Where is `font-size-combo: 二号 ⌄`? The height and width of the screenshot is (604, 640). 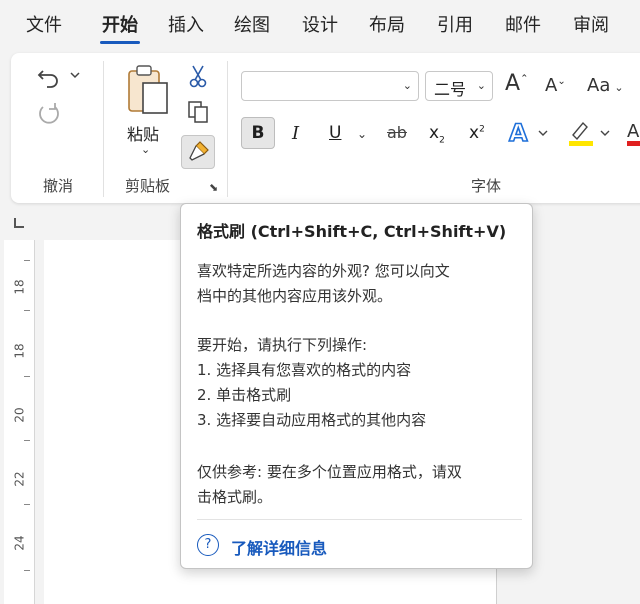 font-size-combo: 二号 ⌄ is located at coordinates (459, 86).